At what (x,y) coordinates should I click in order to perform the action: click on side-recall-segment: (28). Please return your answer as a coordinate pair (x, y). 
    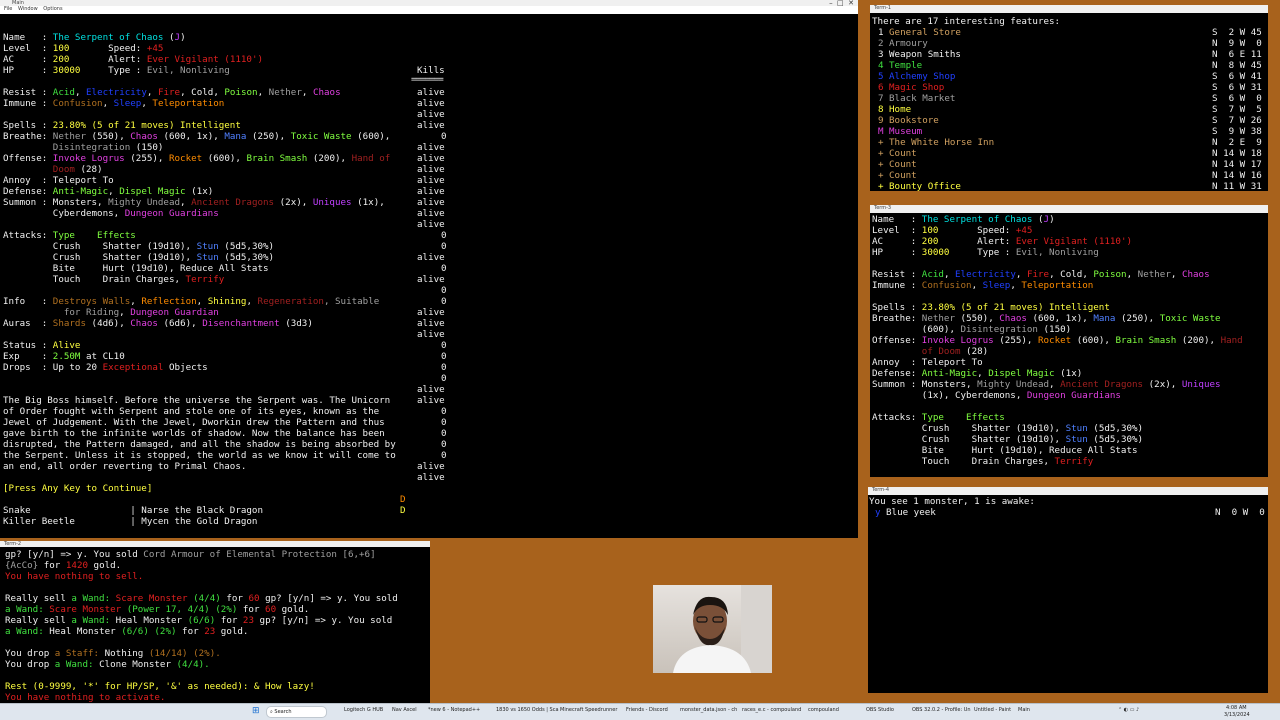
    Looking at the image, I should click on (974, 351).